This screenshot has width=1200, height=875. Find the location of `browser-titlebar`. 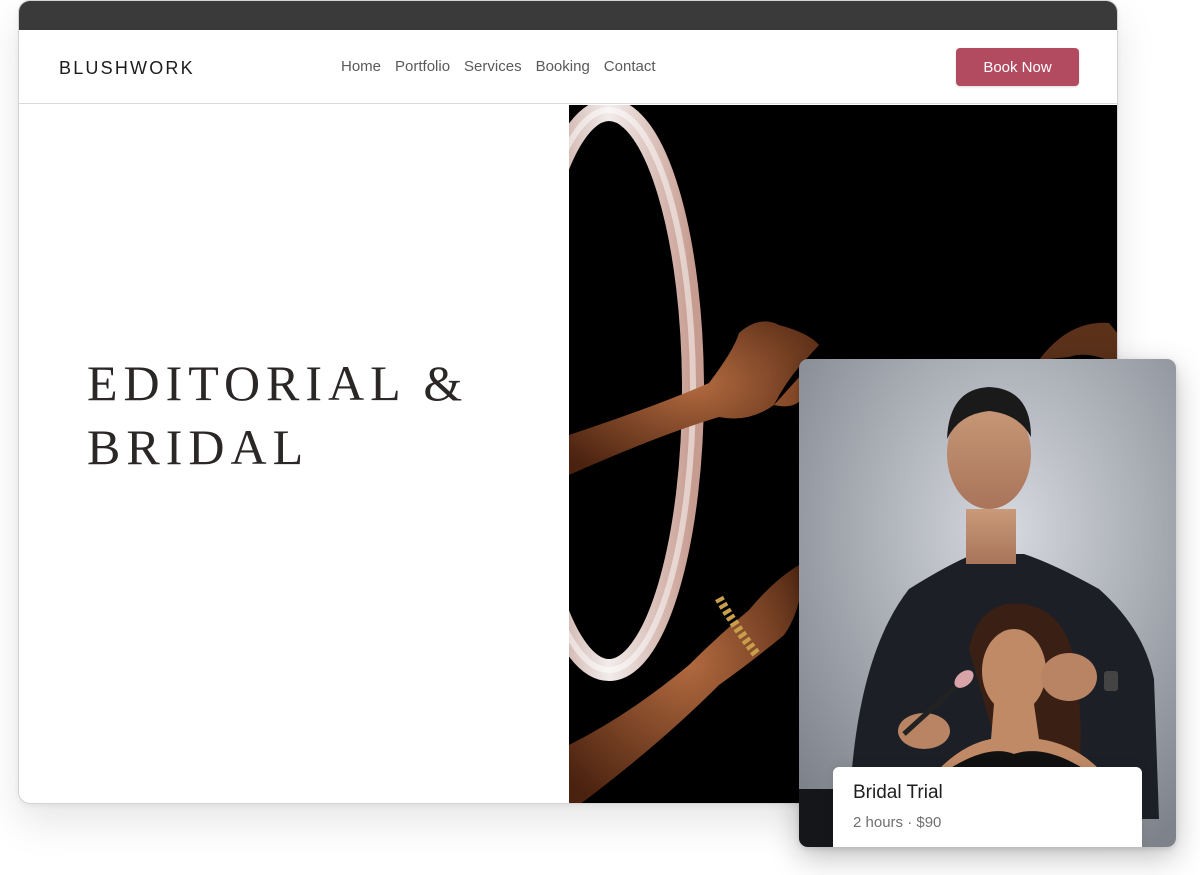

browser-titlebar is located at coordinates (568, 15).